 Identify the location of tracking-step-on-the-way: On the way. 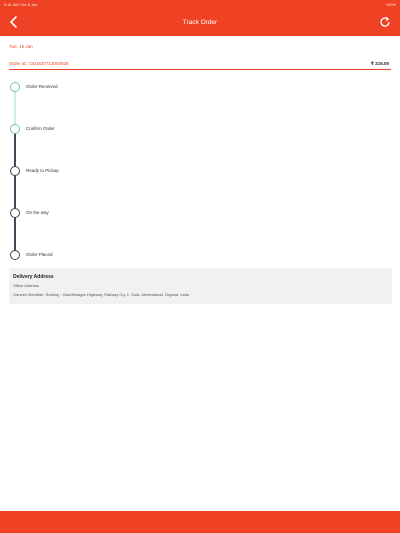
(110, 214).